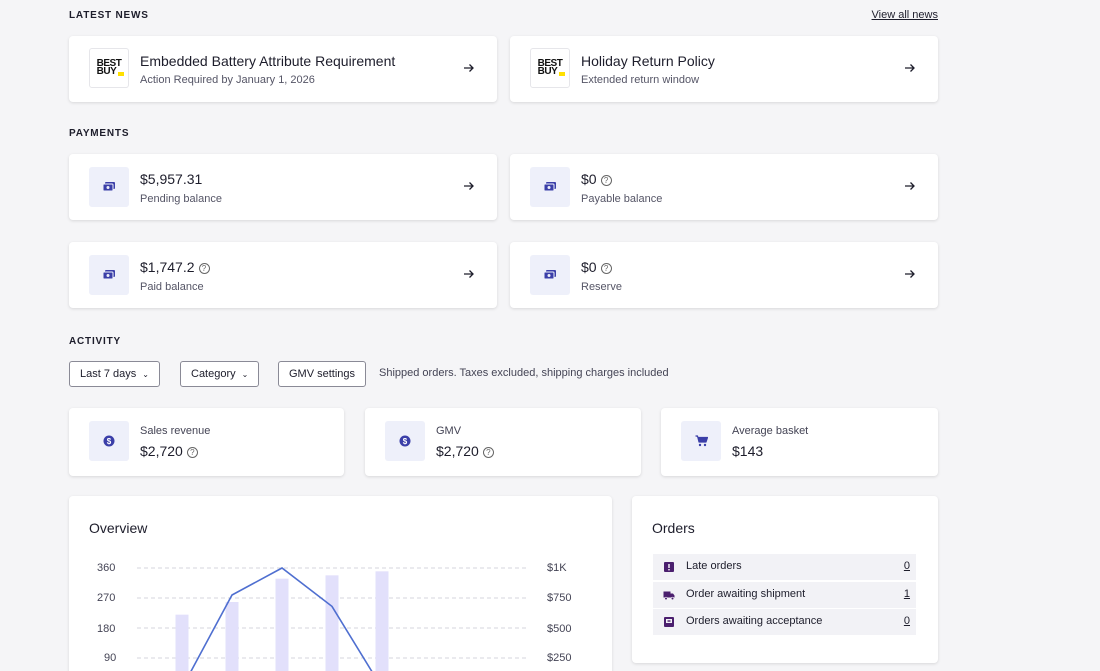  I want to click on paid-balance-value: $1,747.2, so click(167, 267).